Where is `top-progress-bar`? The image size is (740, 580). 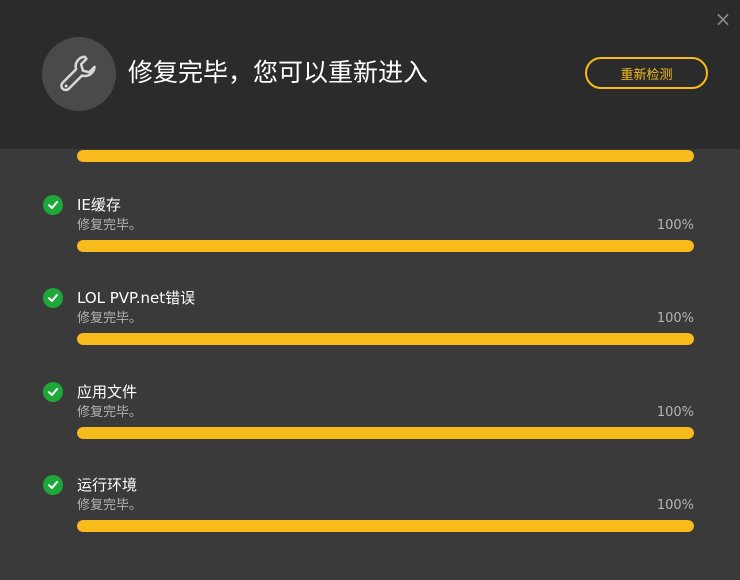
top-progress-bar is located at coordinates (385, 156).